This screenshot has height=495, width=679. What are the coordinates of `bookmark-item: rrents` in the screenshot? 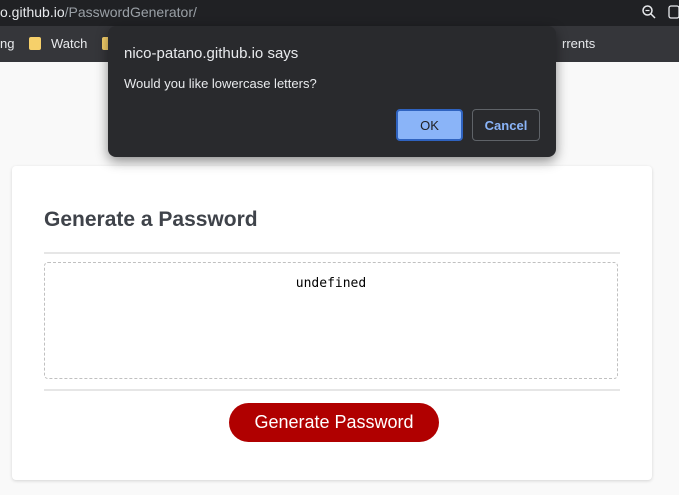 It's located at (578, 43).